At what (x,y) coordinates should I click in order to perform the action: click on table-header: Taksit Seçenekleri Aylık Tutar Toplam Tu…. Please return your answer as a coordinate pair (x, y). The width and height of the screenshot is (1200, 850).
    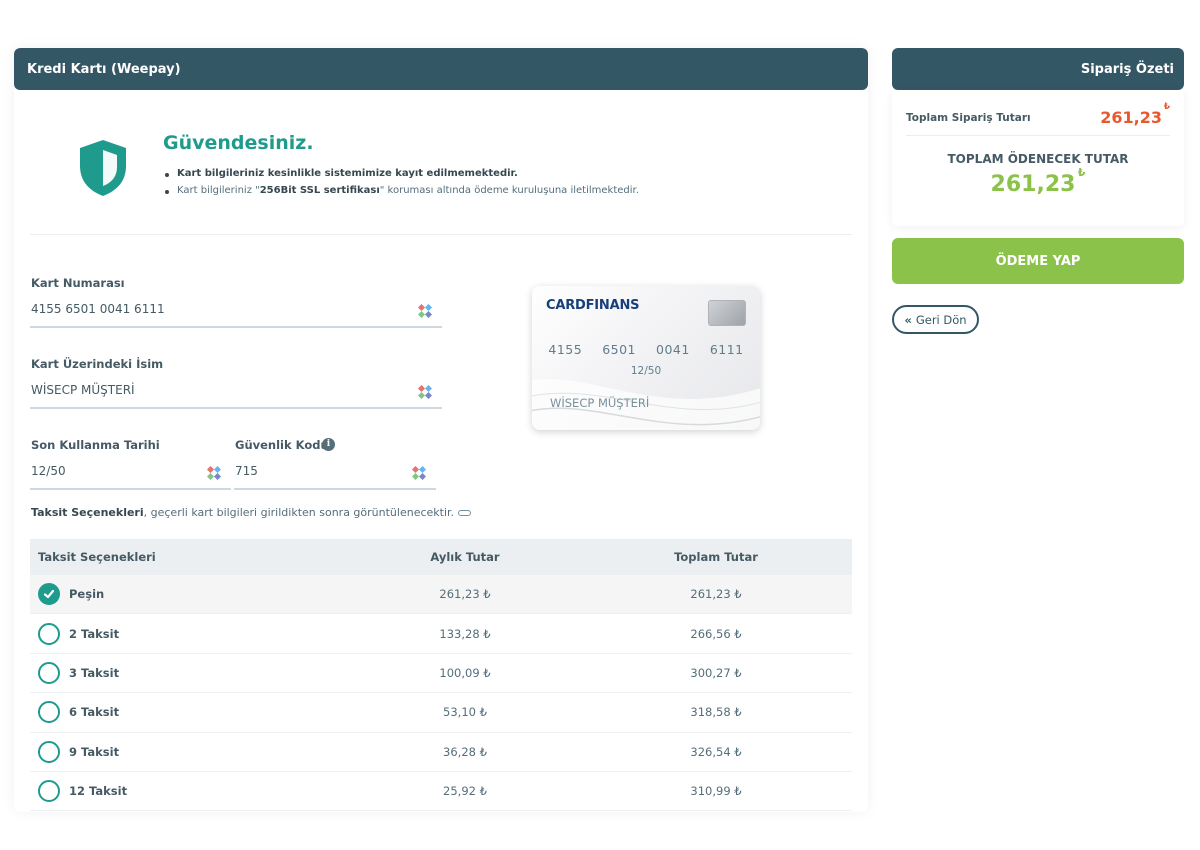
    Looking at the image, I should click on (441, 557).